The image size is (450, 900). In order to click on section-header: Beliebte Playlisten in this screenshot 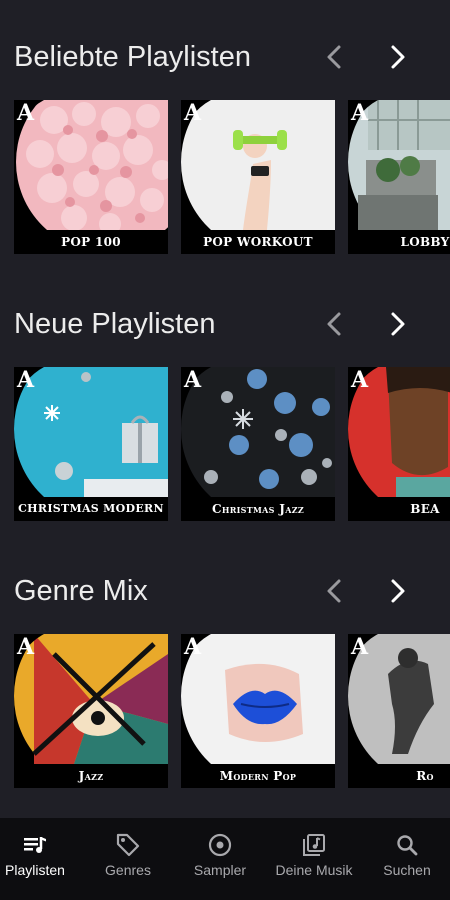, I will do `click(224, 57)`.